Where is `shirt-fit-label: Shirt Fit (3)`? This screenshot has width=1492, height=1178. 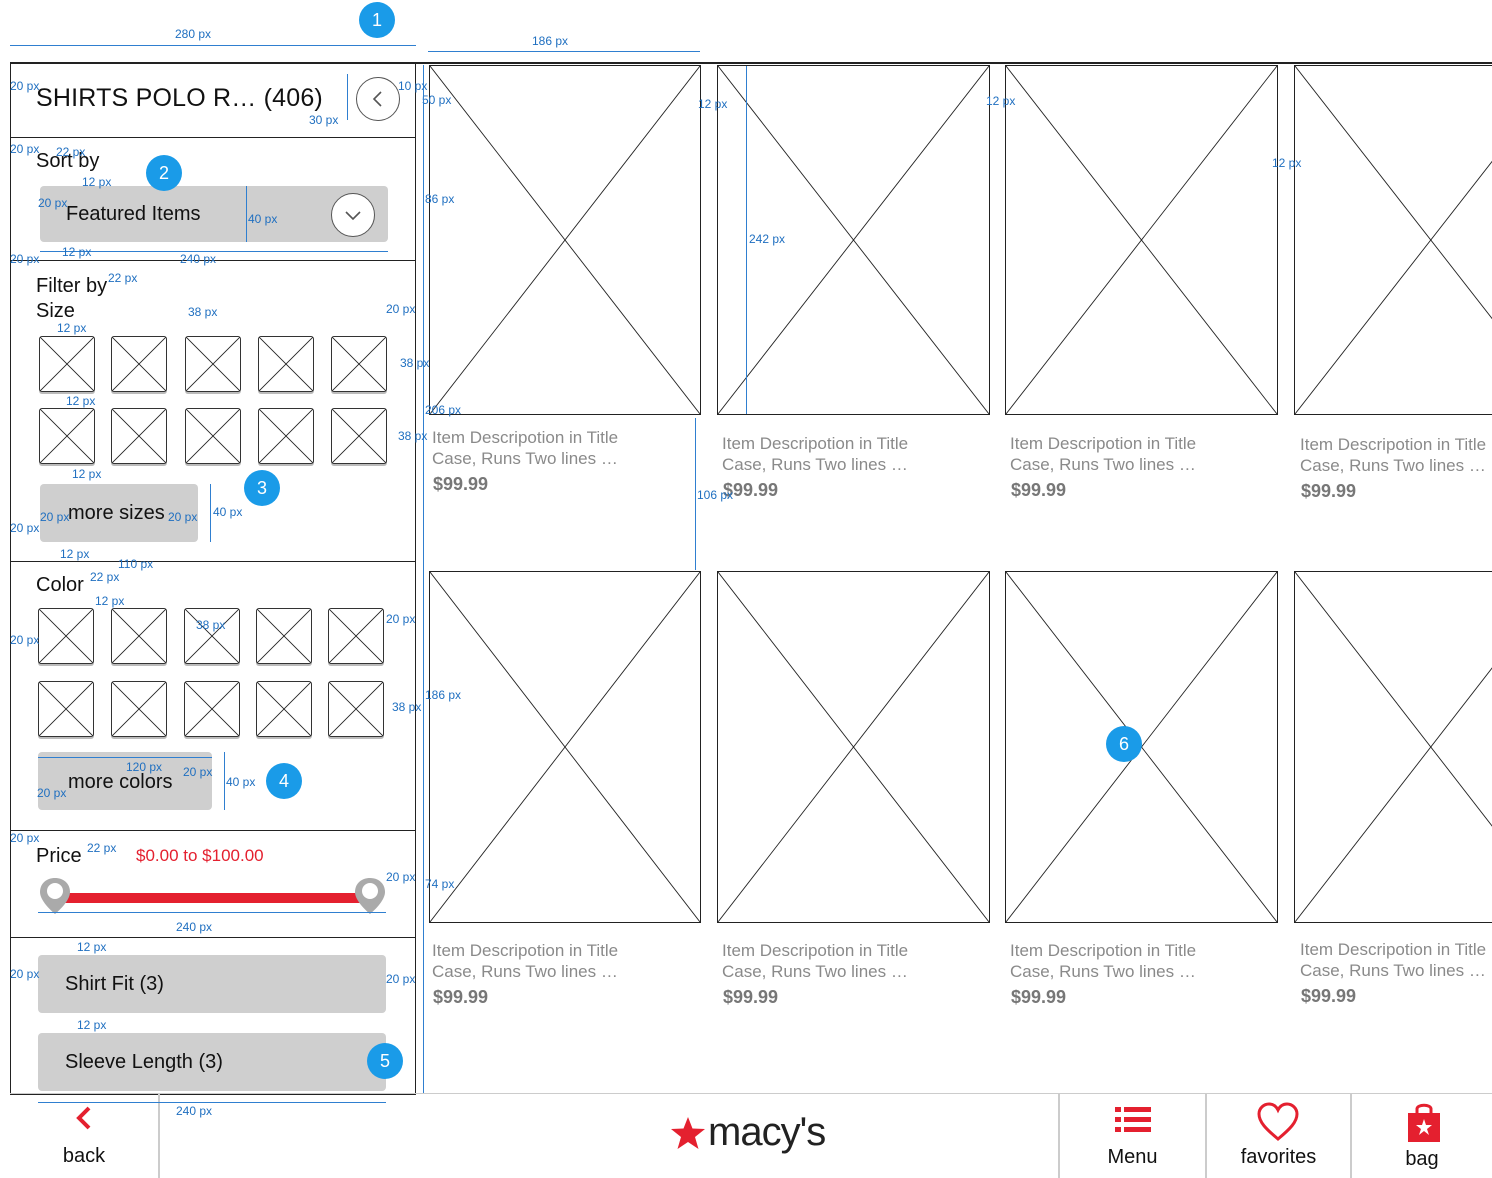 shirt-fit-label: Shirt Fit (3) is located at coordinates (114, 984).